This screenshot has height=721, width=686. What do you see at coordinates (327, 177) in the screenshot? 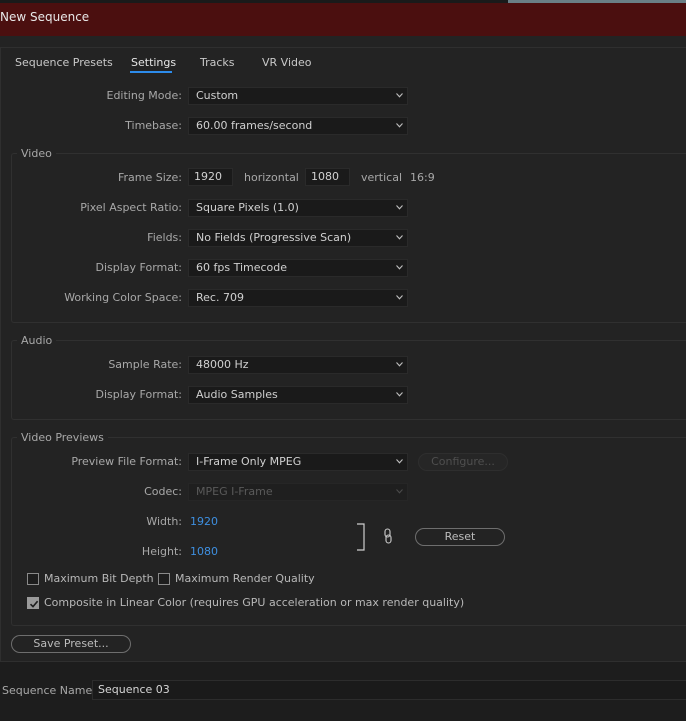
I see `frame-height-input: 1080` at bounding box center [327, 177].